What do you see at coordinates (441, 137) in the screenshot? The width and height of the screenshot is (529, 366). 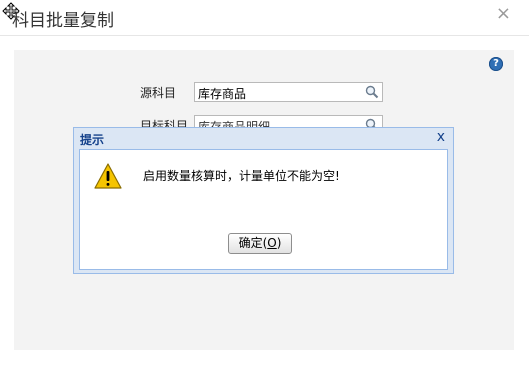 I see `dialog-close-button: x` at bounding box center [441, 137].